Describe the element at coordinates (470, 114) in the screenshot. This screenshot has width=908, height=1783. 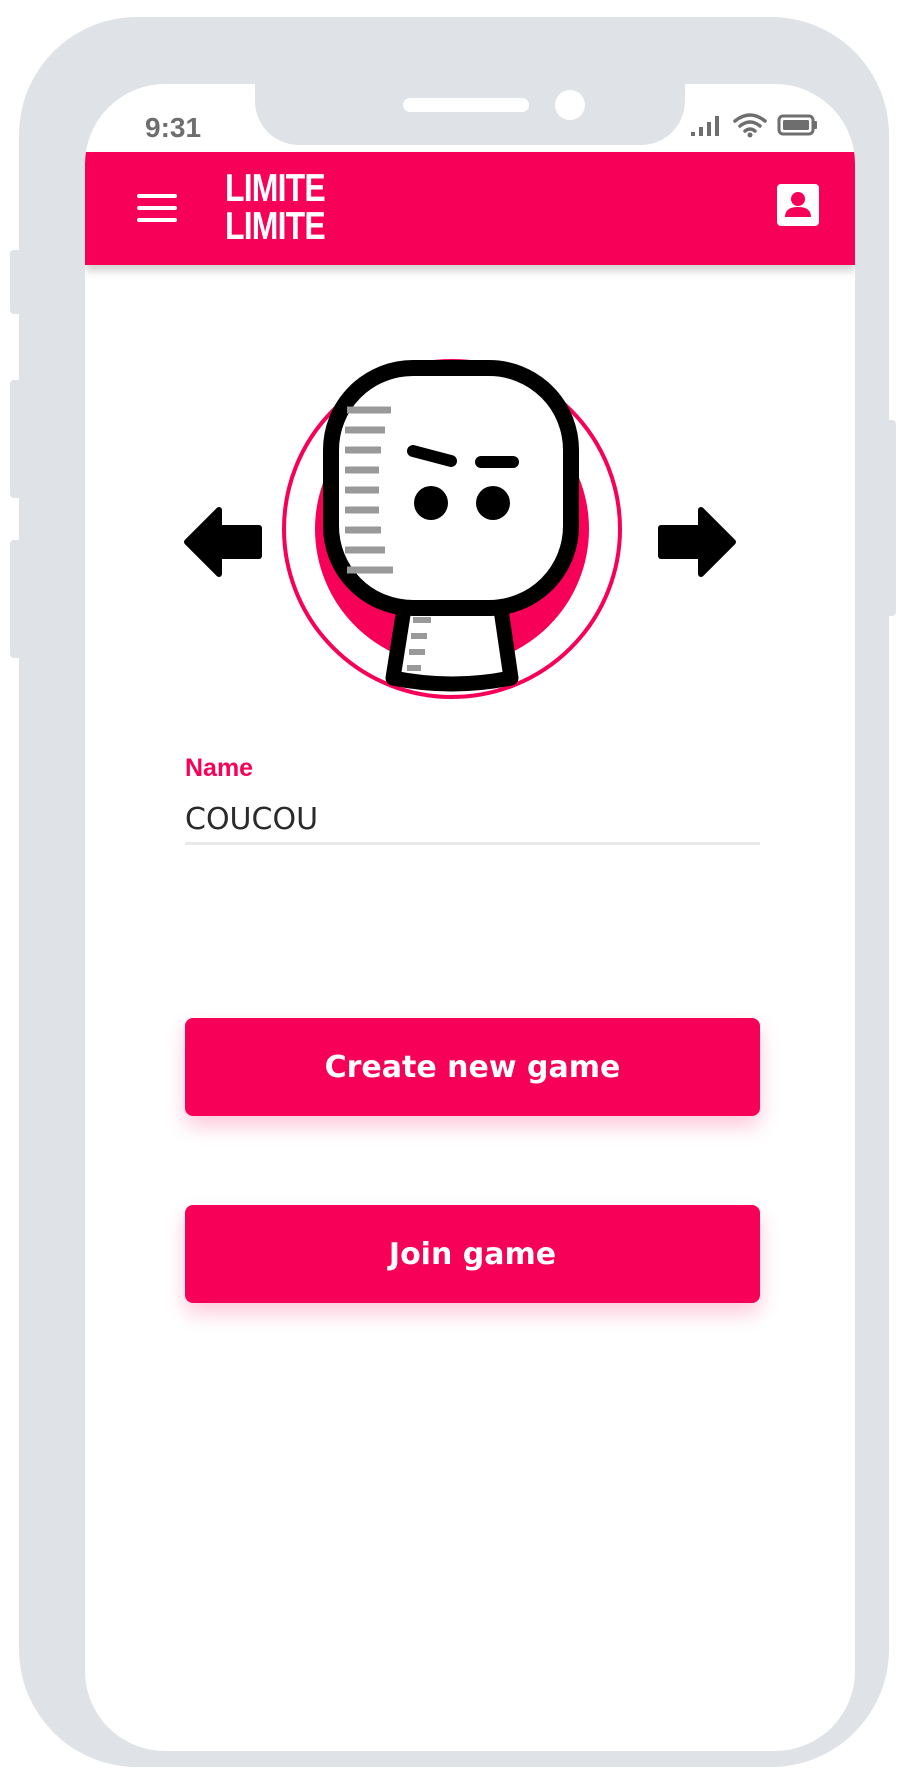
I see `notch` at that location.